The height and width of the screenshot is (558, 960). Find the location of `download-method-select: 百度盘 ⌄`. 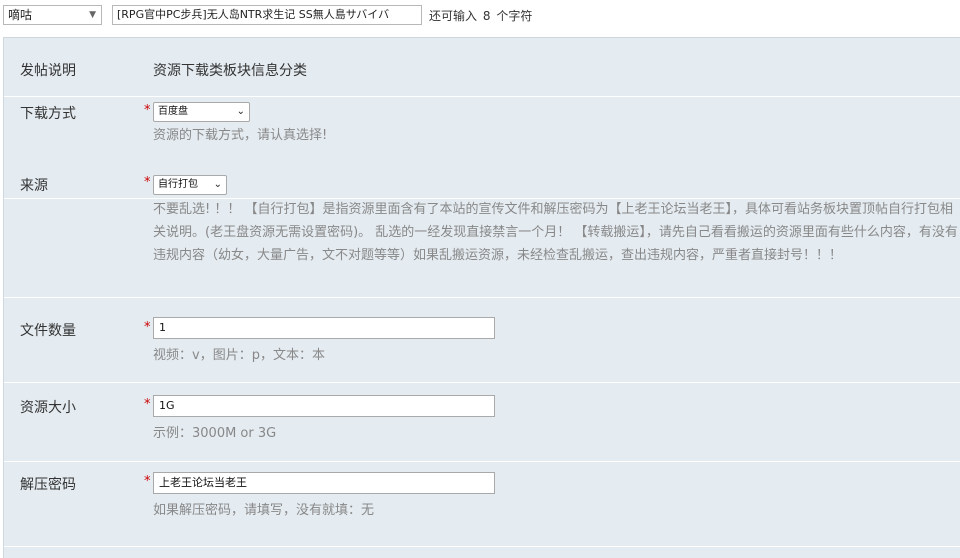

download-method-select: 百度盘 ⌄ is located at coordinates (201, 112).